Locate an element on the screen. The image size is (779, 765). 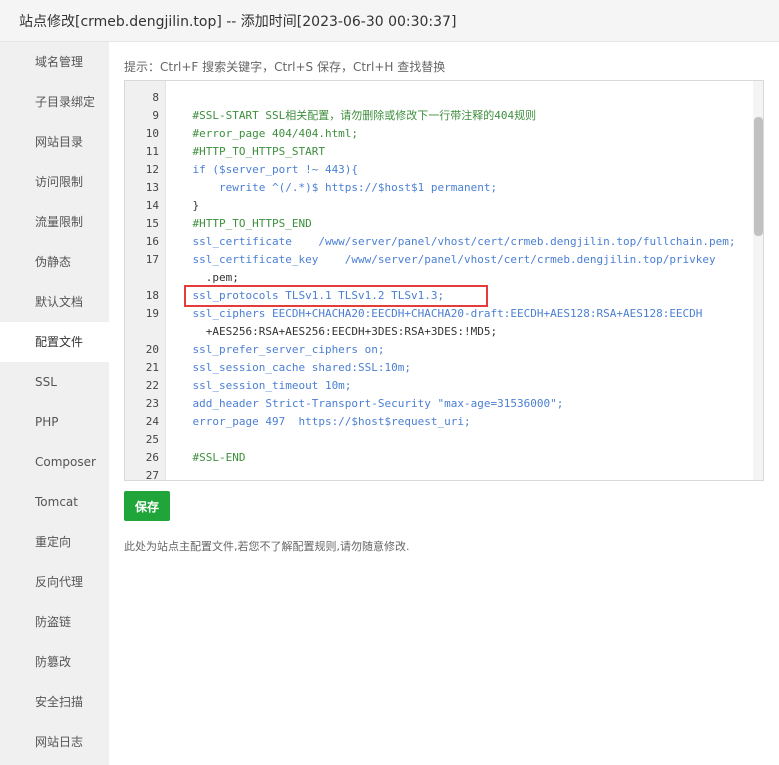
line-number: 9 is located at coordinates (155, 115).